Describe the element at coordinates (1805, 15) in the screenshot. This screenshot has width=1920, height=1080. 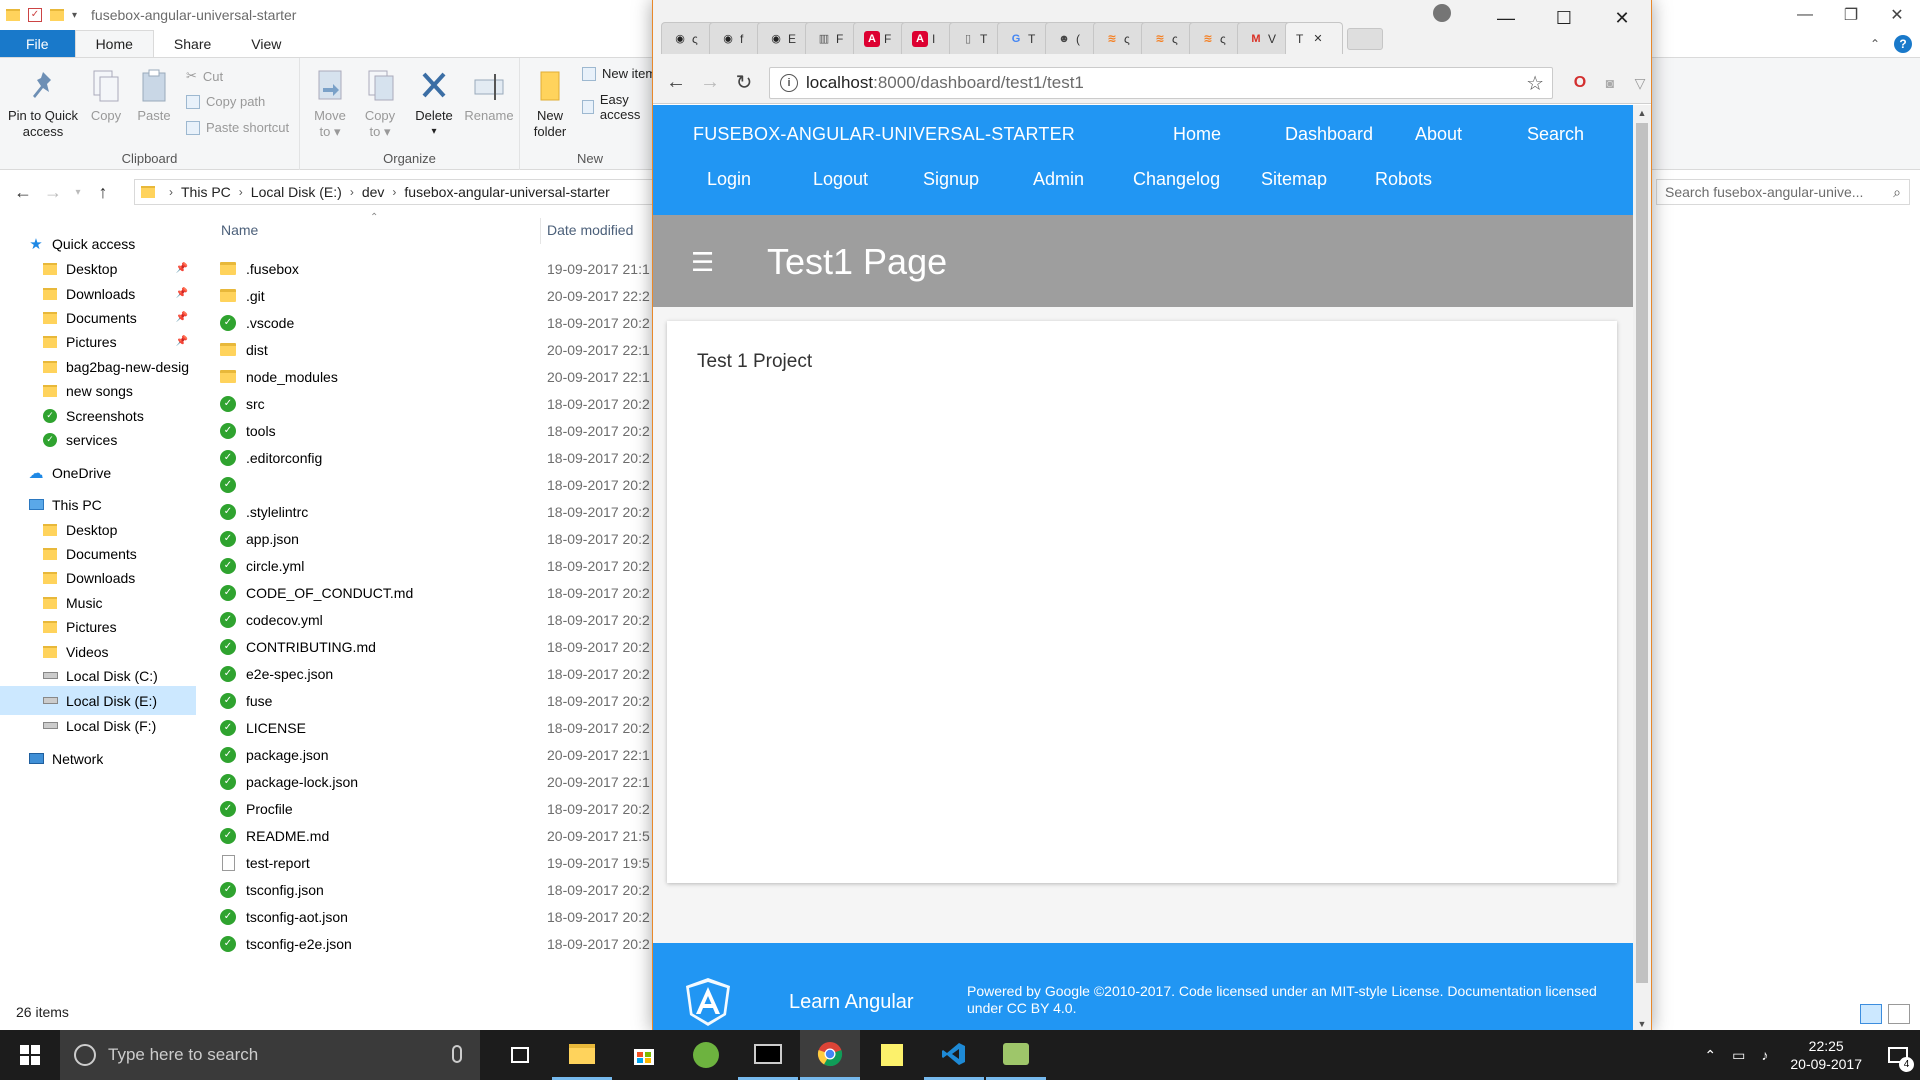
I see `minimize-button: —` at that location.